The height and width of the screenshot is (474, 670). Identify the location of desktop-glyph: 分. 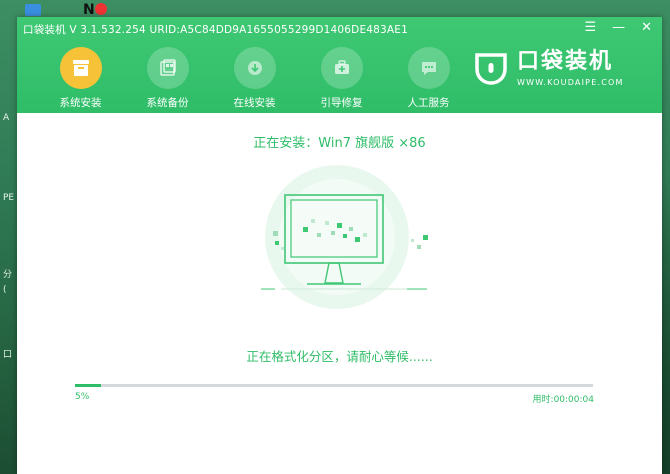
(8, 275).